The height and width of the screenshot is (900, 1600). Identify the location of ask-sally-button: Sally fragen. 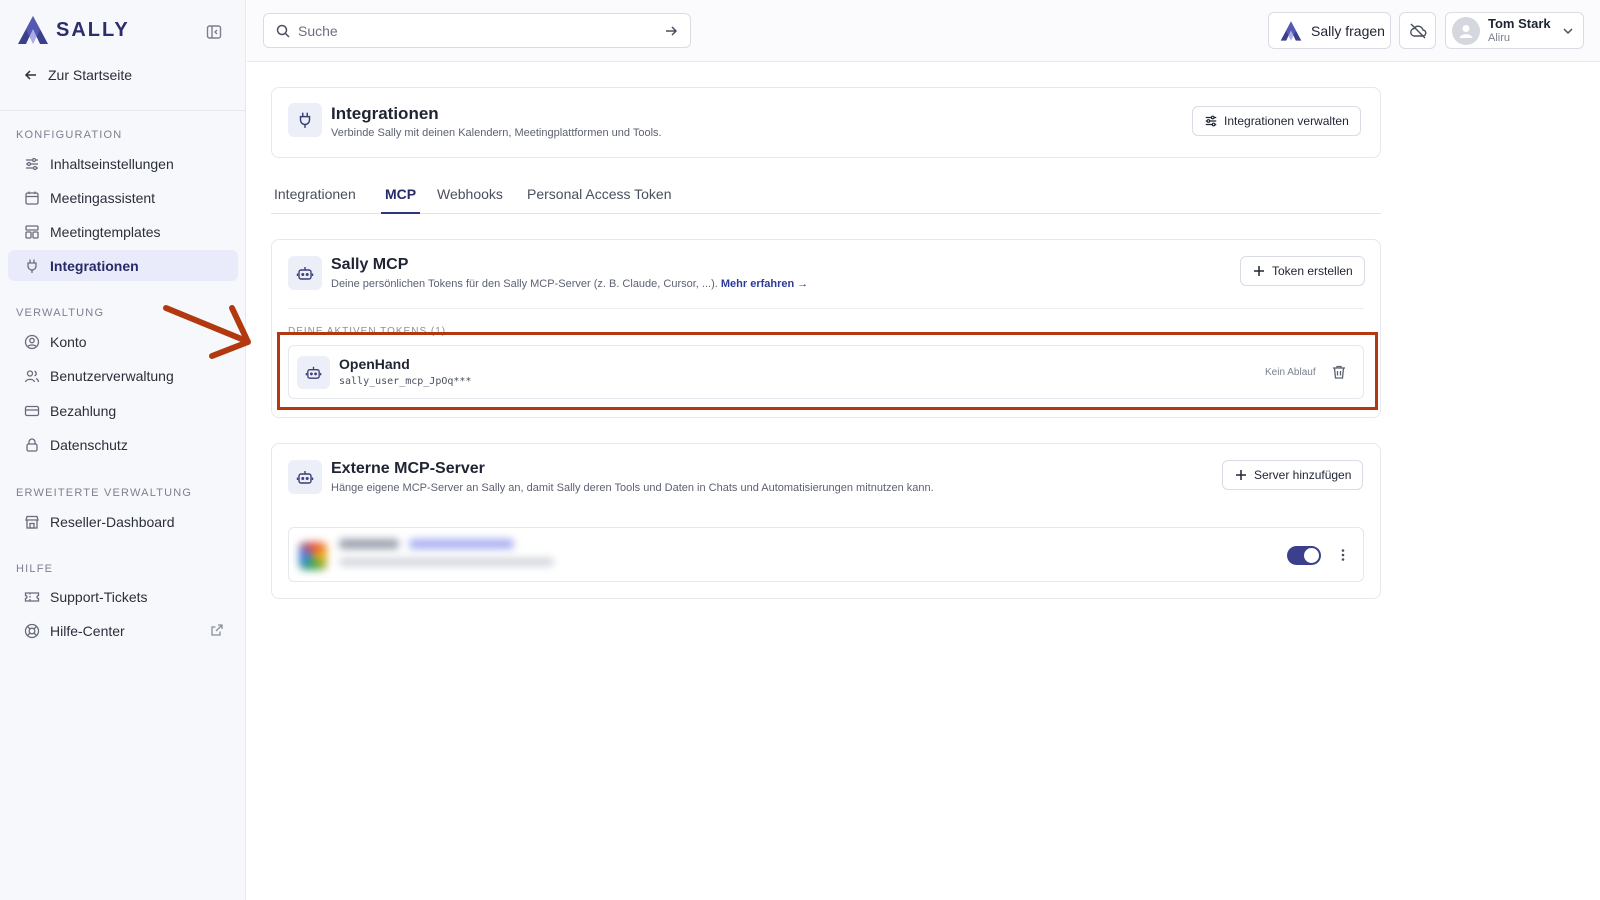
(1329, 30).